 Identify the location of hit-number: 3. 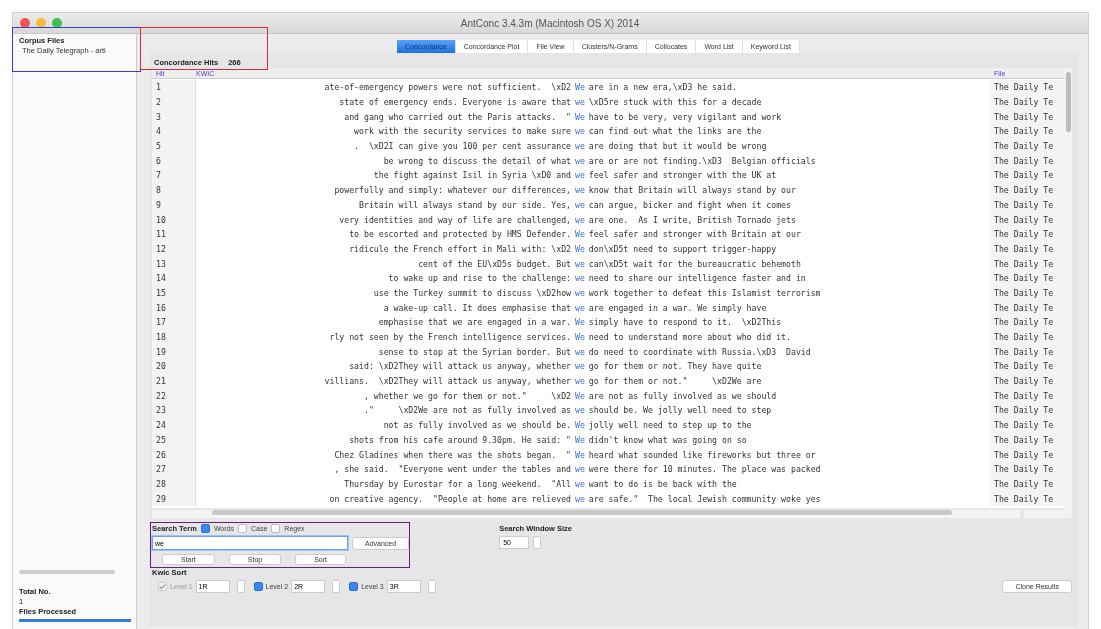
(174, 117).